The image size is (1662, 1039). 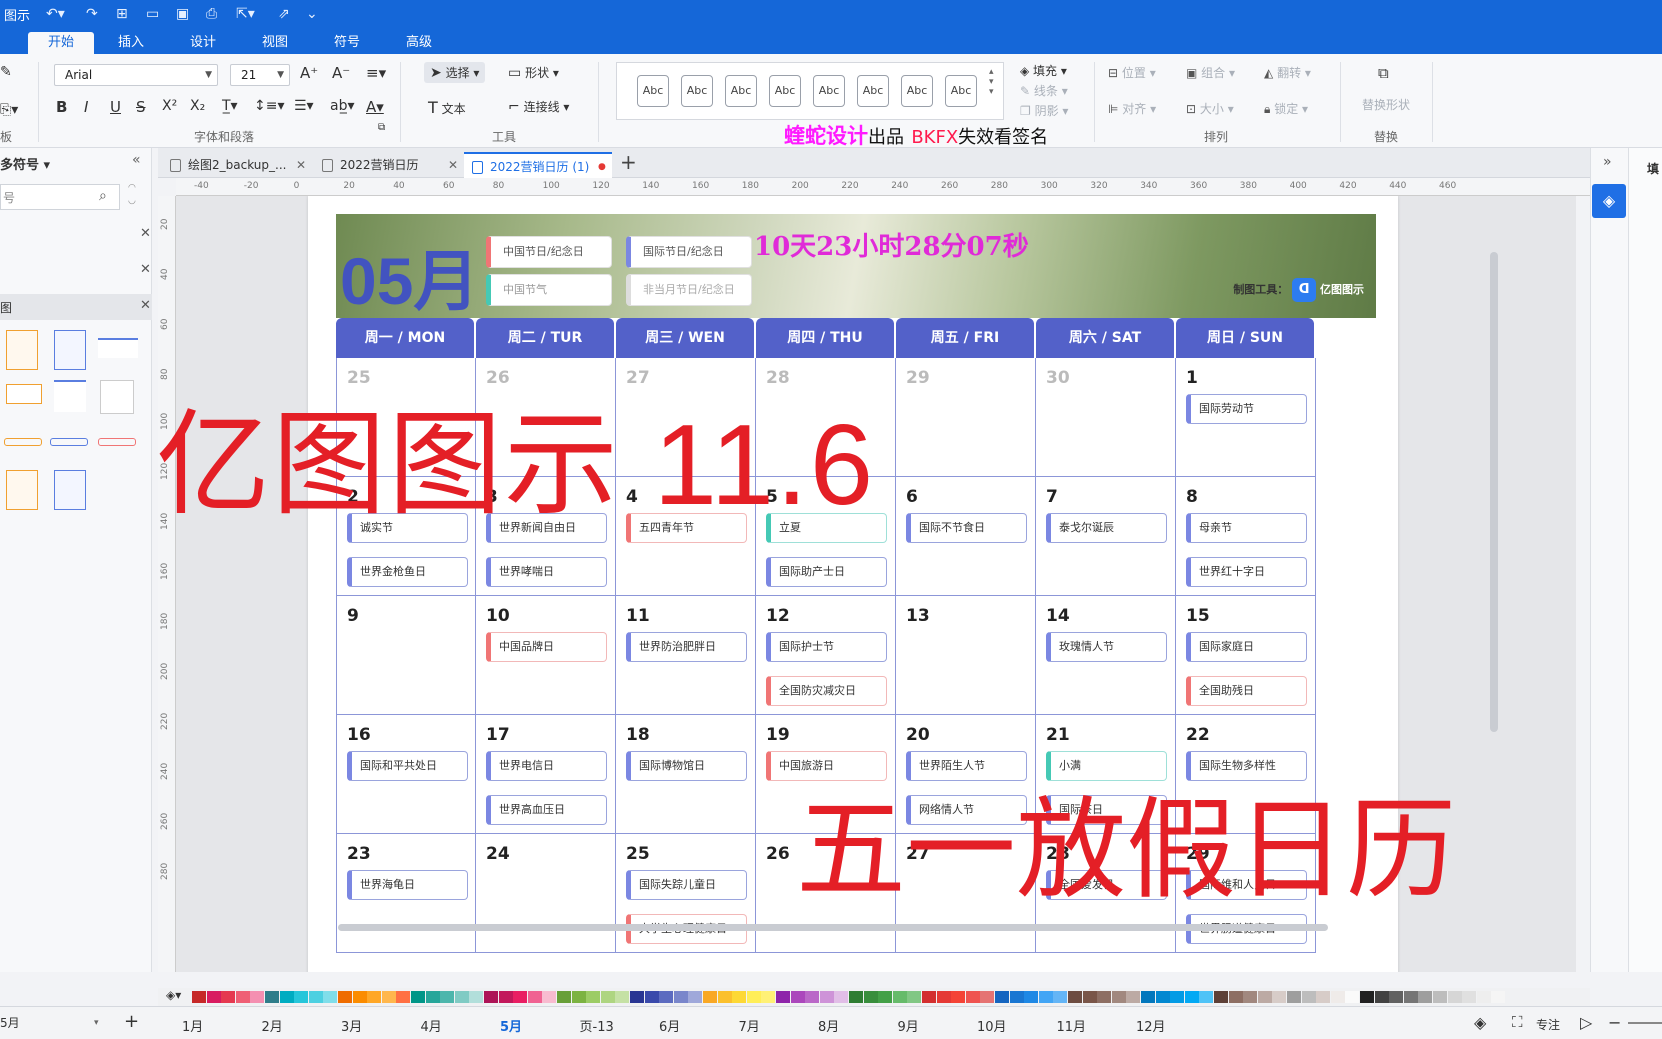 I want to click on event-tag: 世界防治肥胖日, so click(x=686, y=647).